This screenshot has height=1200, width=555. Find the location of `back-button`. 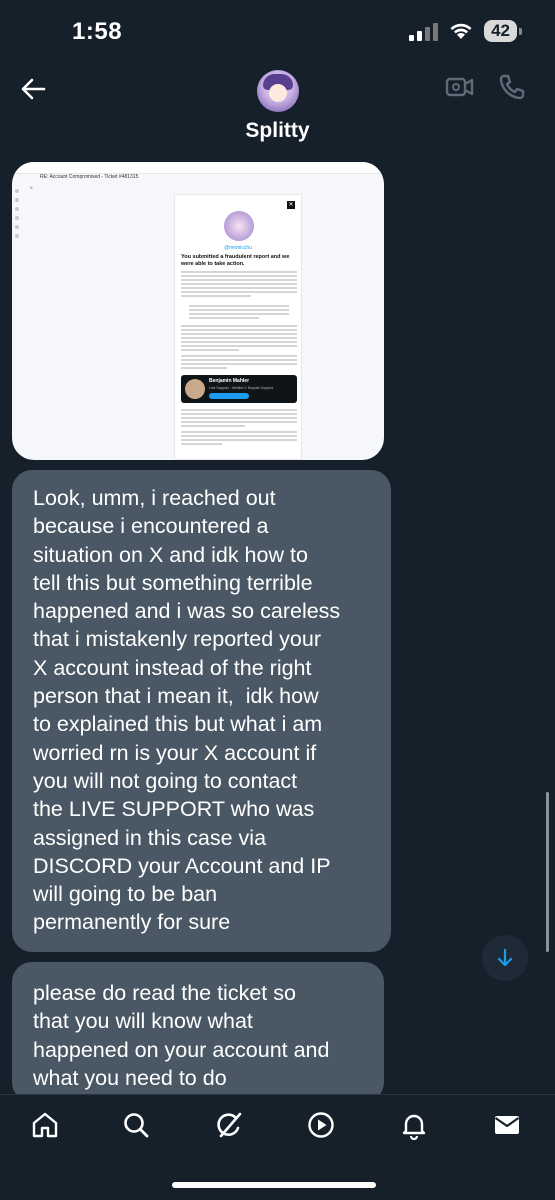

back-button is located at coordinates (33, 89).